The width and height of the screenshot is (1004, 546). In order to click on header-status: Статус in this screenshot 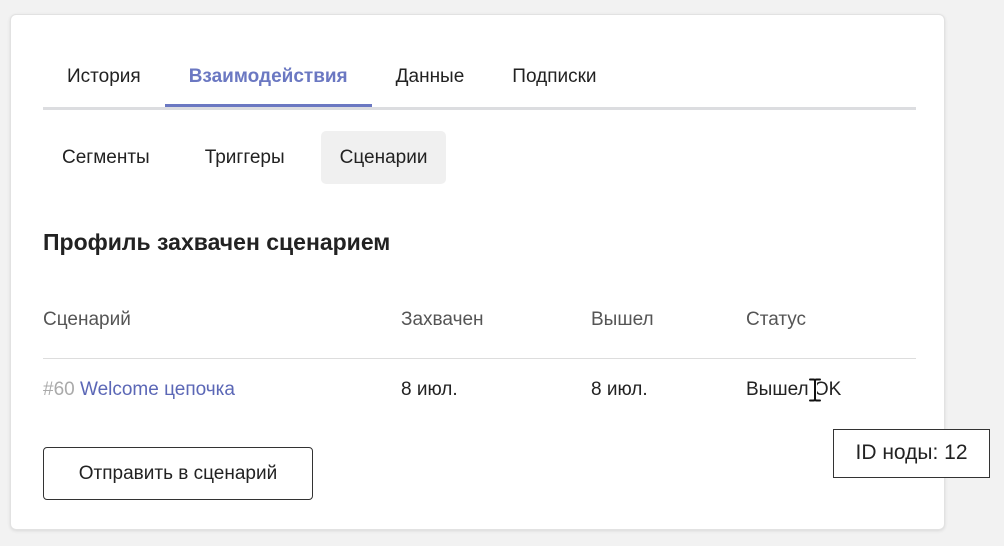, I will do `click(776, 319)`.